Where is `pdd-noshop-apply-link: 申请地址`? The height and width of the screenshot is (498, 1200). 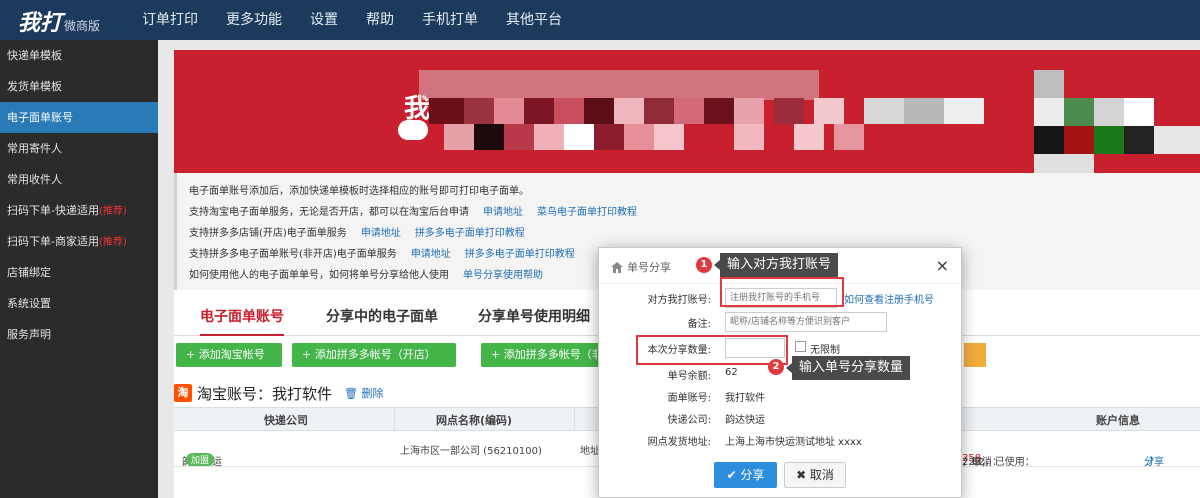
pdd-noshop-apply-link: 申请地址 is located at coordinates (431, 254).